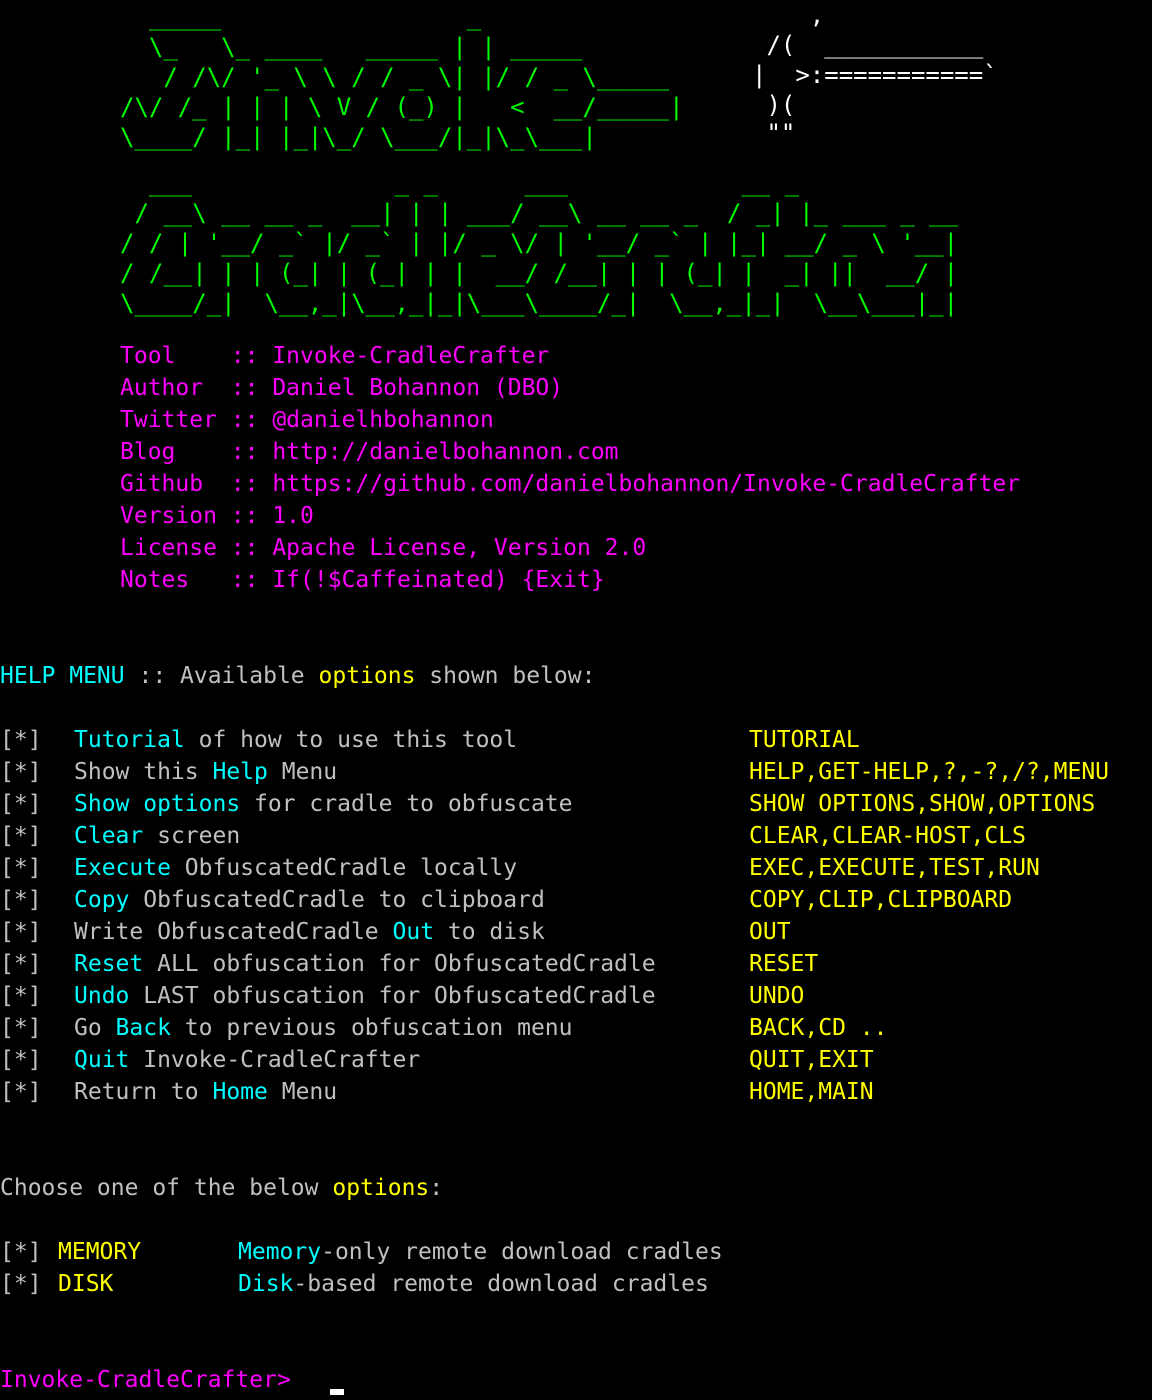 This screenshot has height=1400, width=1152. Describe the element at coordinates (86, 1284) in the screenshot. I see `option-name: DISK` at that location.